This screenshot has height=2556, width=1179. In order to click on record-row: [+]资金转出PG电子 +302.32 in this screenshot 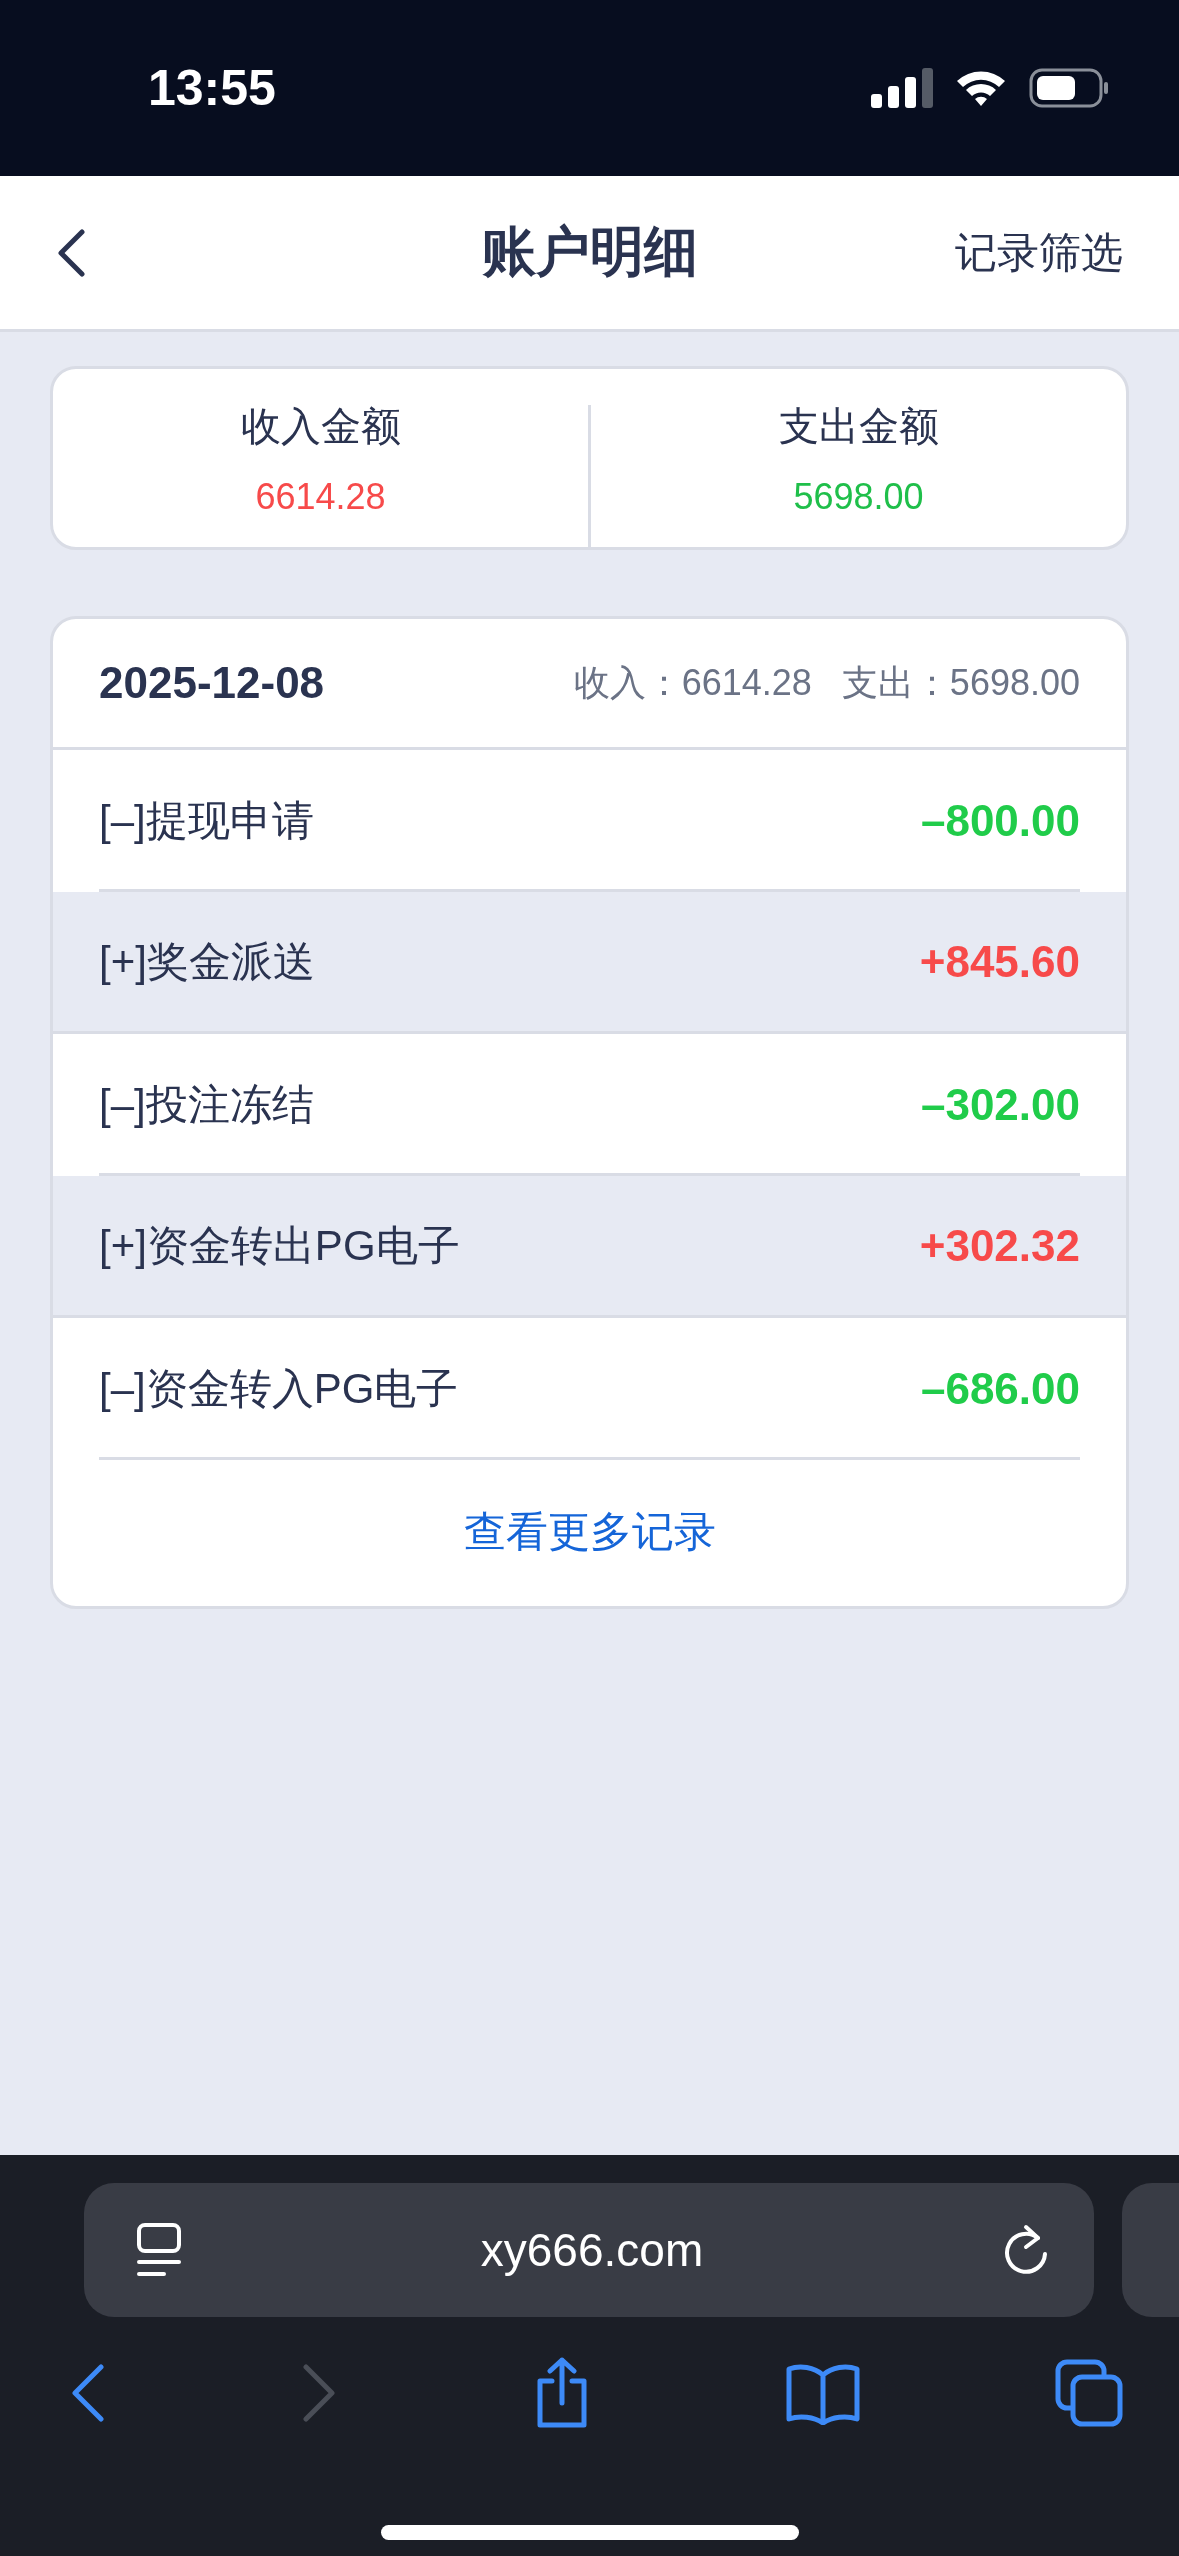, I will do `click(589, 1247)`.